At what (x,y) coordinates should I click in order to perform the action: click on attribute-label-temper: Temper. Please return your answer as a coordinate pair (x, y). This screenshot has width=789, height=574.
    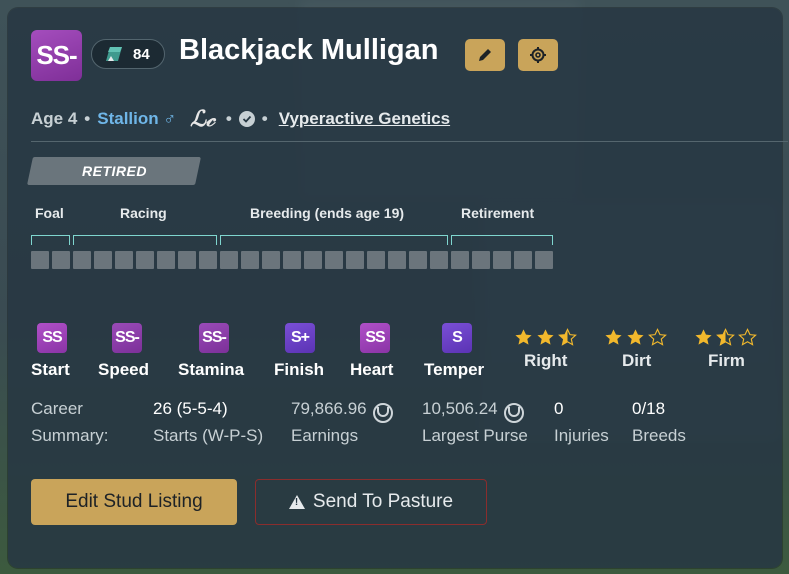
    Looking at the image, I should click on (454, 369).